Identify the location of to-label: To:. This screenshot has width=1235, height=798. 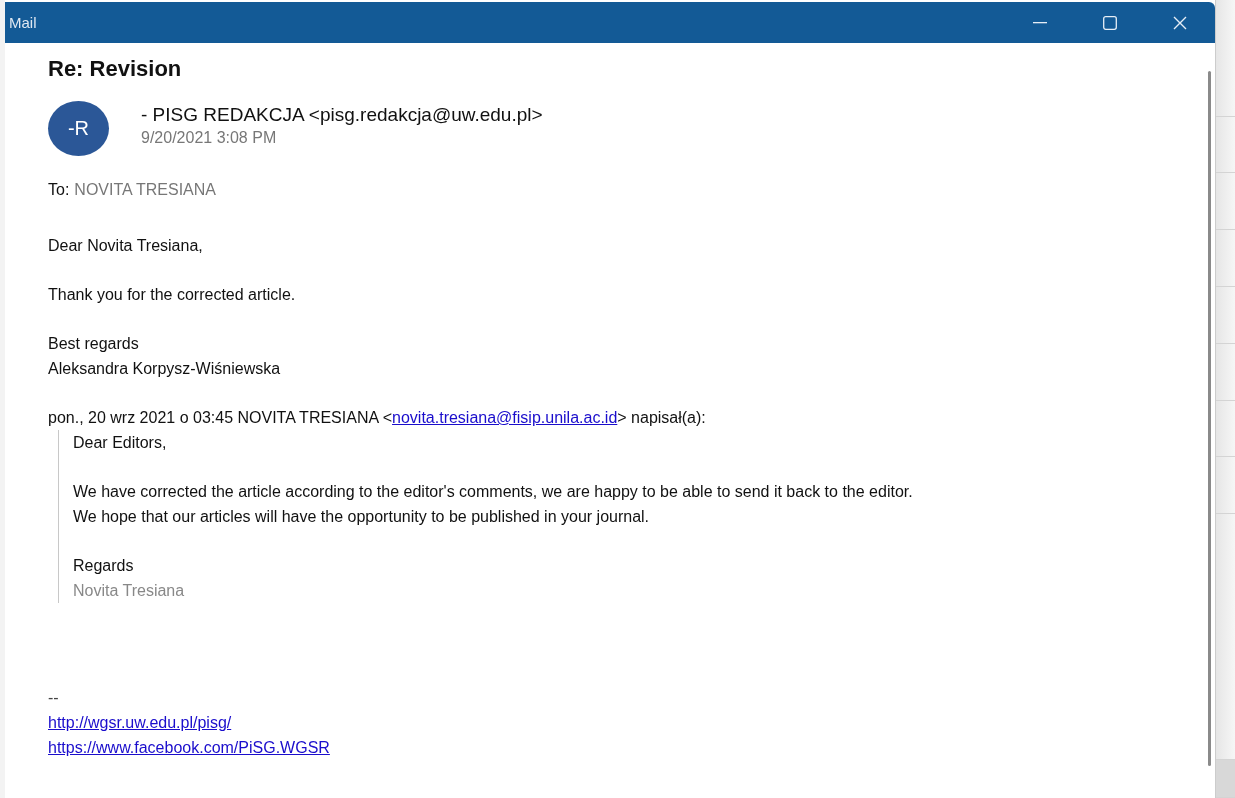
(59, 190).